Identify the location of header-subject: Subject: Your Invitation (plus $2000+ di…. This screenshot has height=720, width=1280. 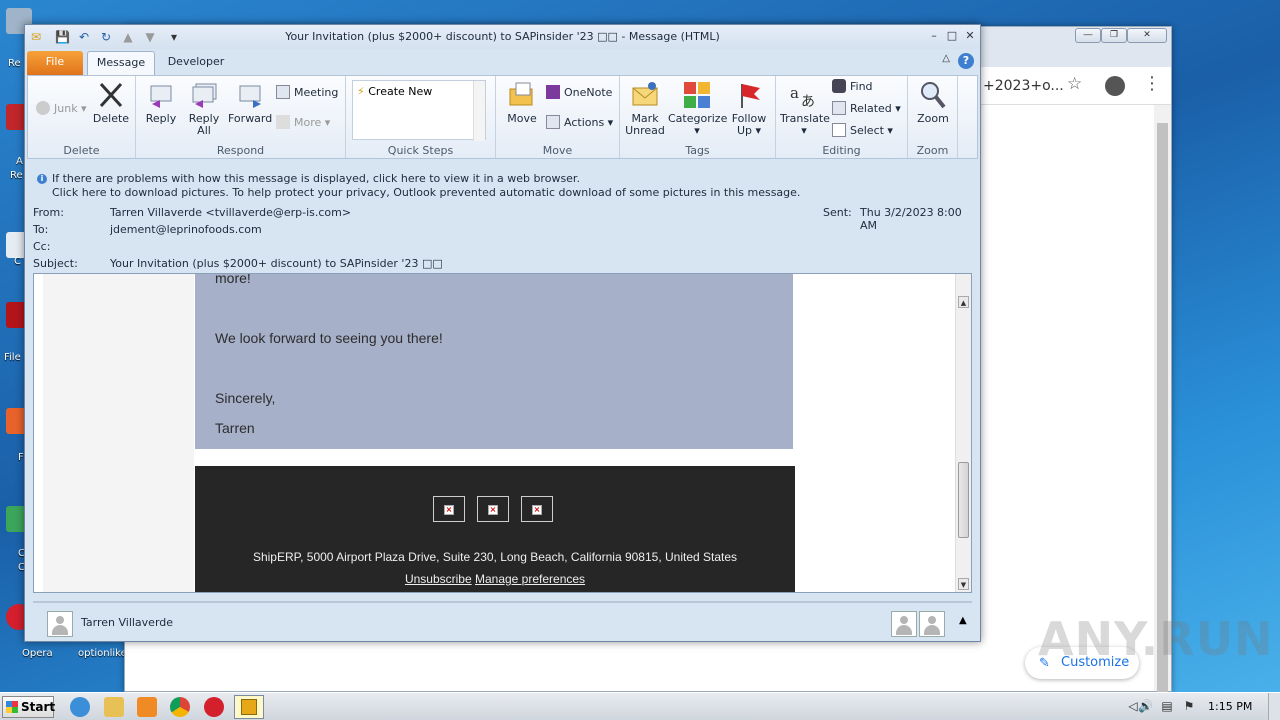
(333, 265).